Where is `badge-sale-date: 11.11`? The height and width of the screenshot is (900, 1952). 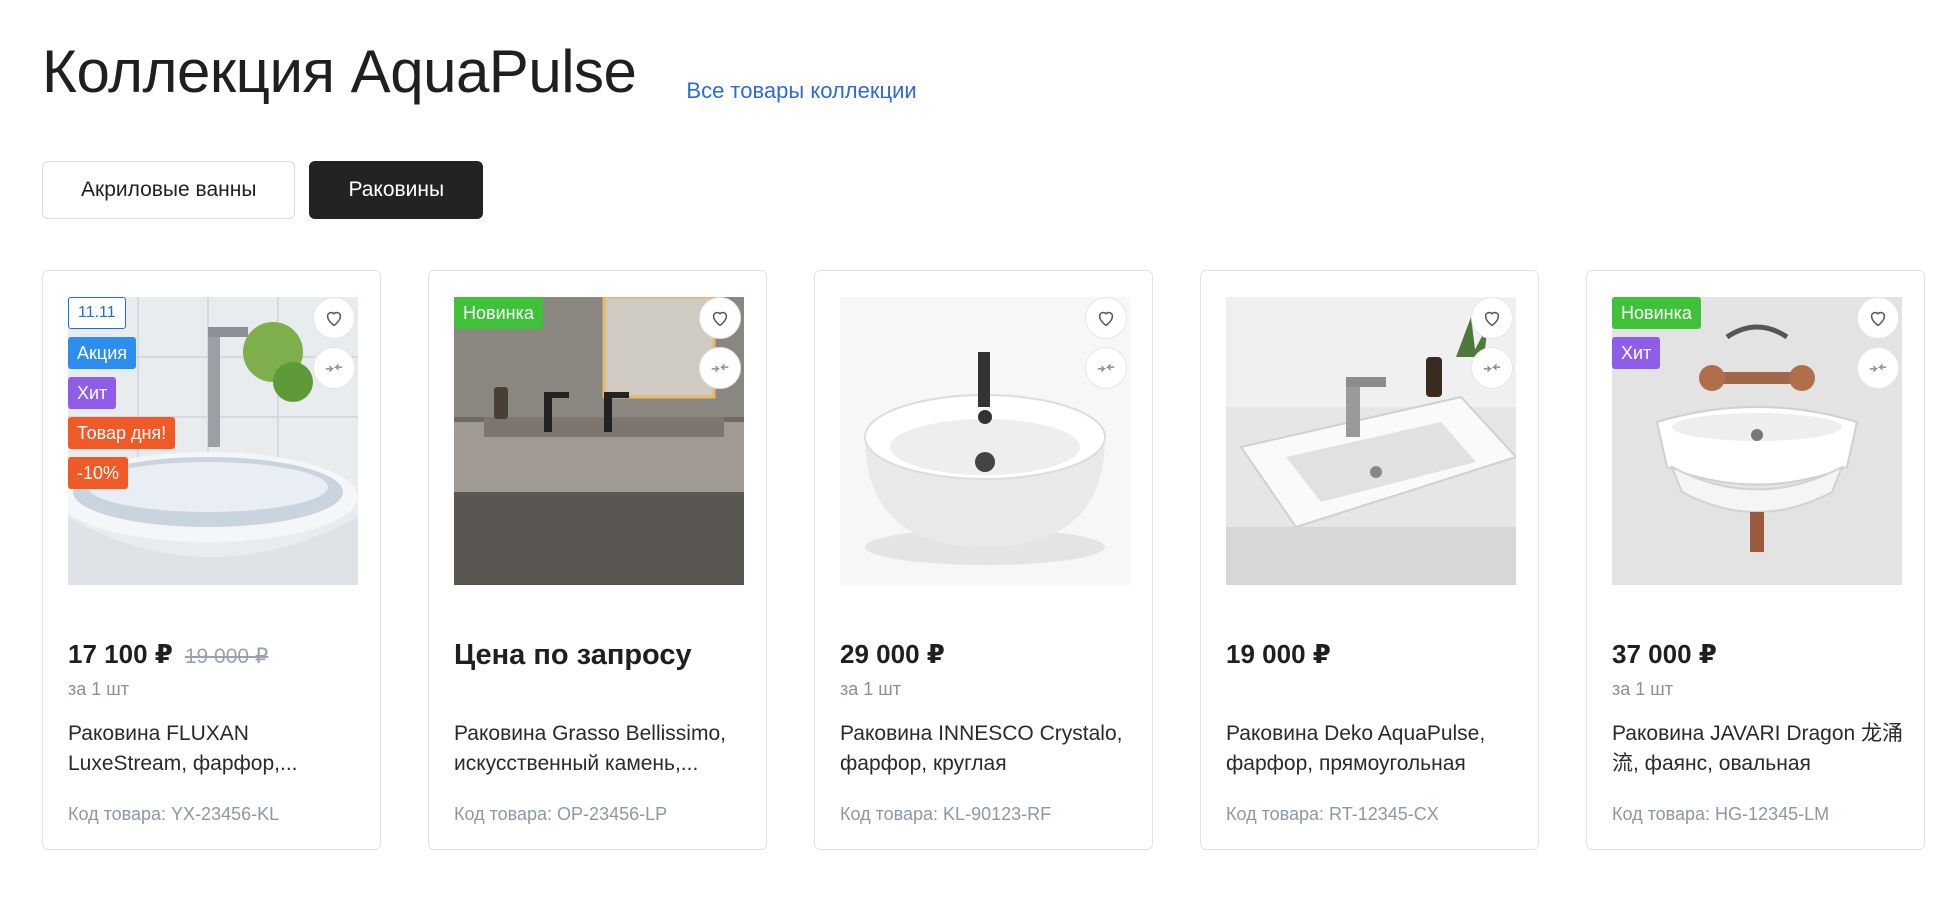 badge-sale-date: 11.11 is located at coordinates (97, 313).